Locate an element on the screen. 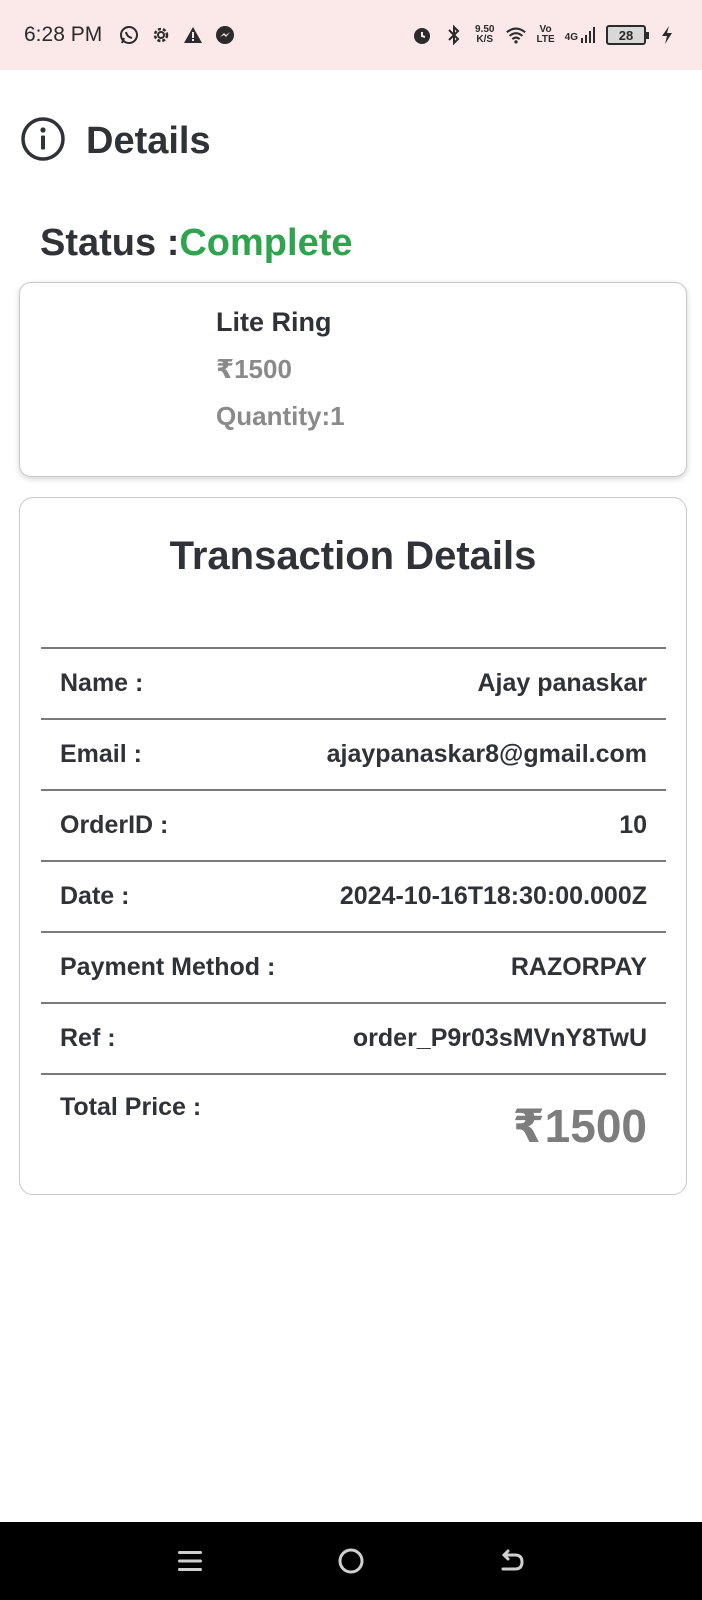 The height and width of the screenshot is (1600, 702). signal-label: 4G is located at coordinates (571, 37).